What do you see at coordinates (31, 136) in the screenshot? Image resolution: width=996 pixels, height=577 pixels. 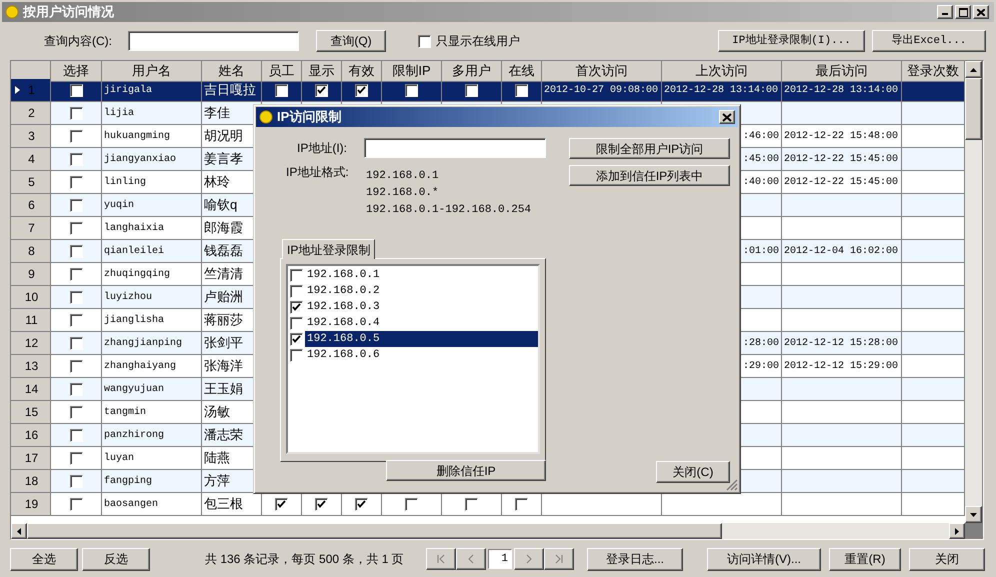 I see `row-number: 3` at bounding box center [31, 136].